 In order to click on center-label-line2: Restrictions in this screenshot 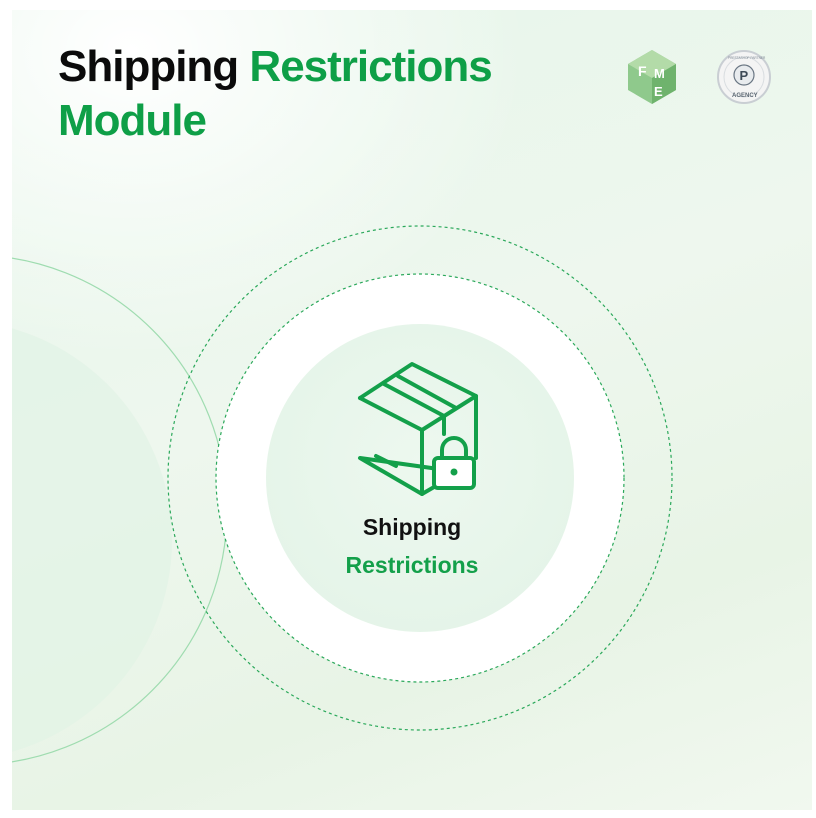, I will do `click(412, 565)`.